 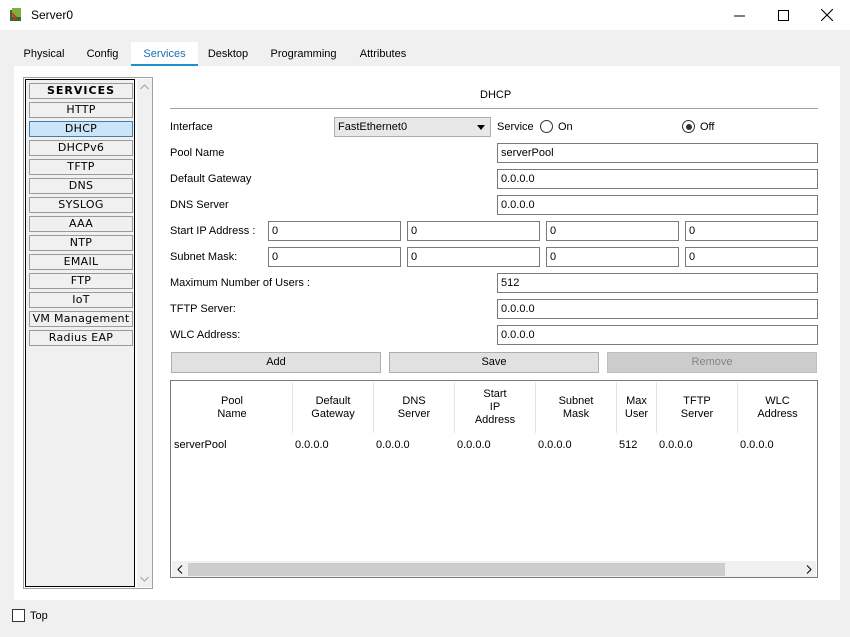 I want to click on service-label: Service, so click(x=515, y=127).